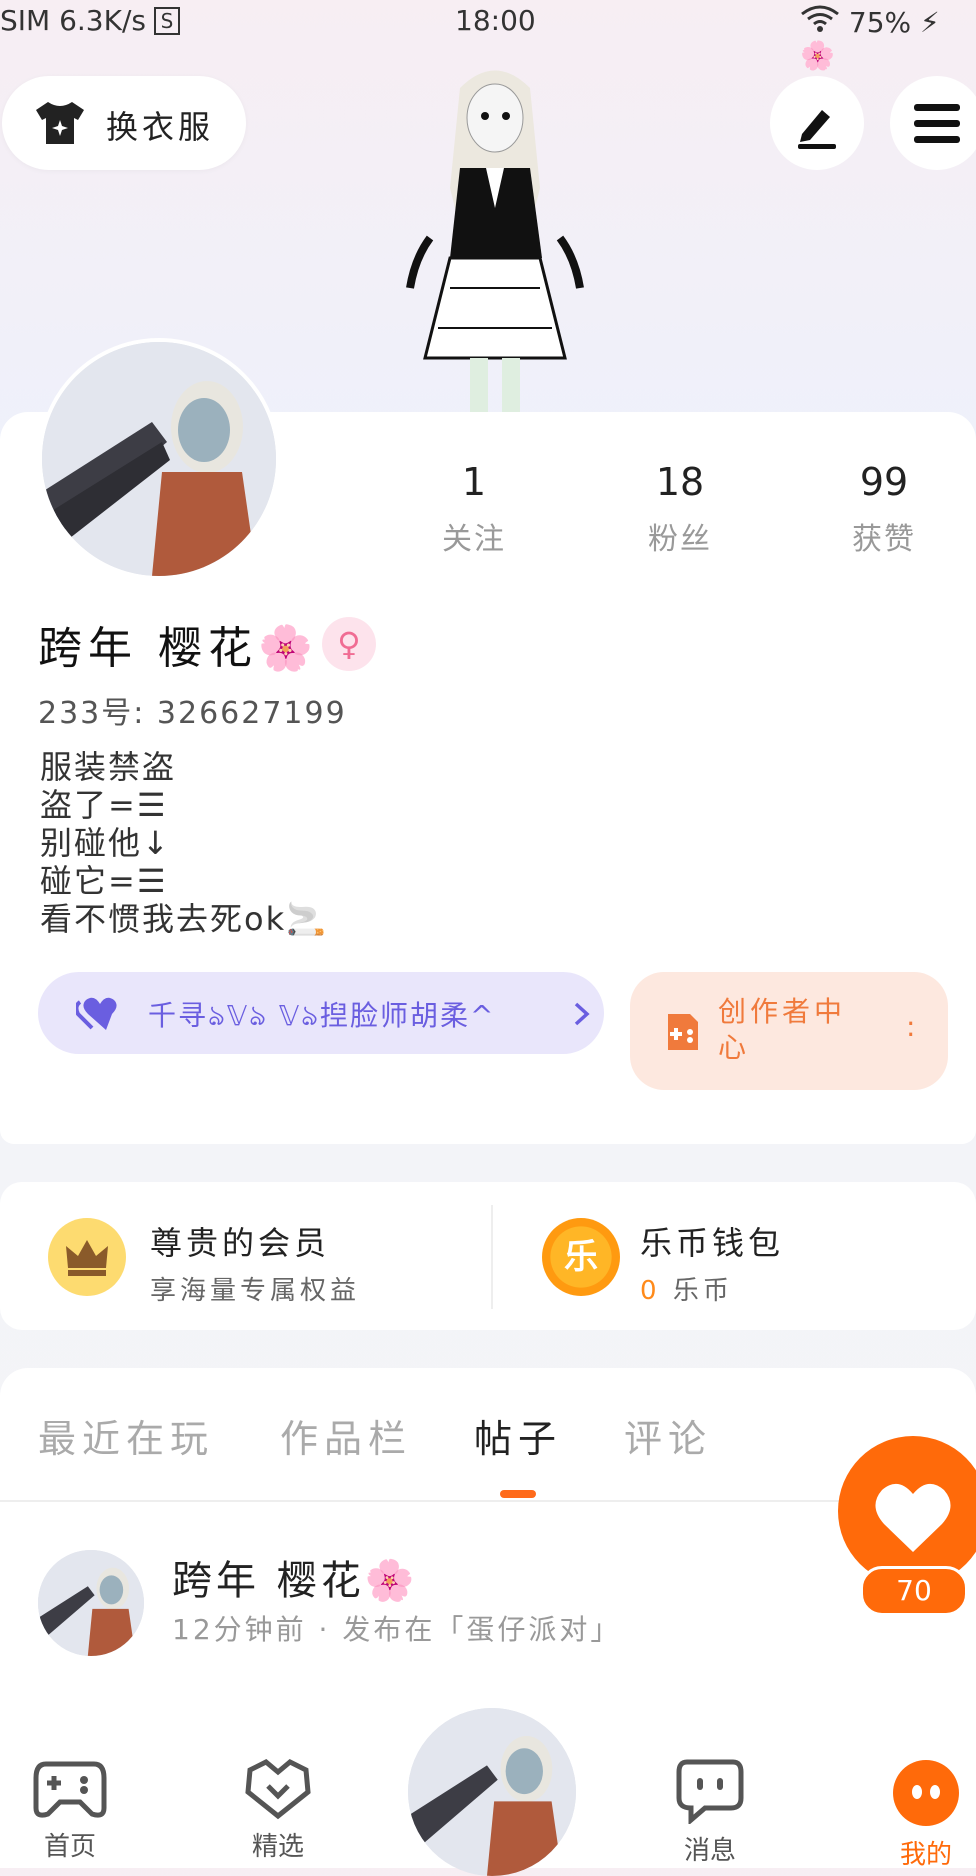 This screenshot has width=976, height=1876. I want to click on stat-label: 粉丝, so click(680, 539).